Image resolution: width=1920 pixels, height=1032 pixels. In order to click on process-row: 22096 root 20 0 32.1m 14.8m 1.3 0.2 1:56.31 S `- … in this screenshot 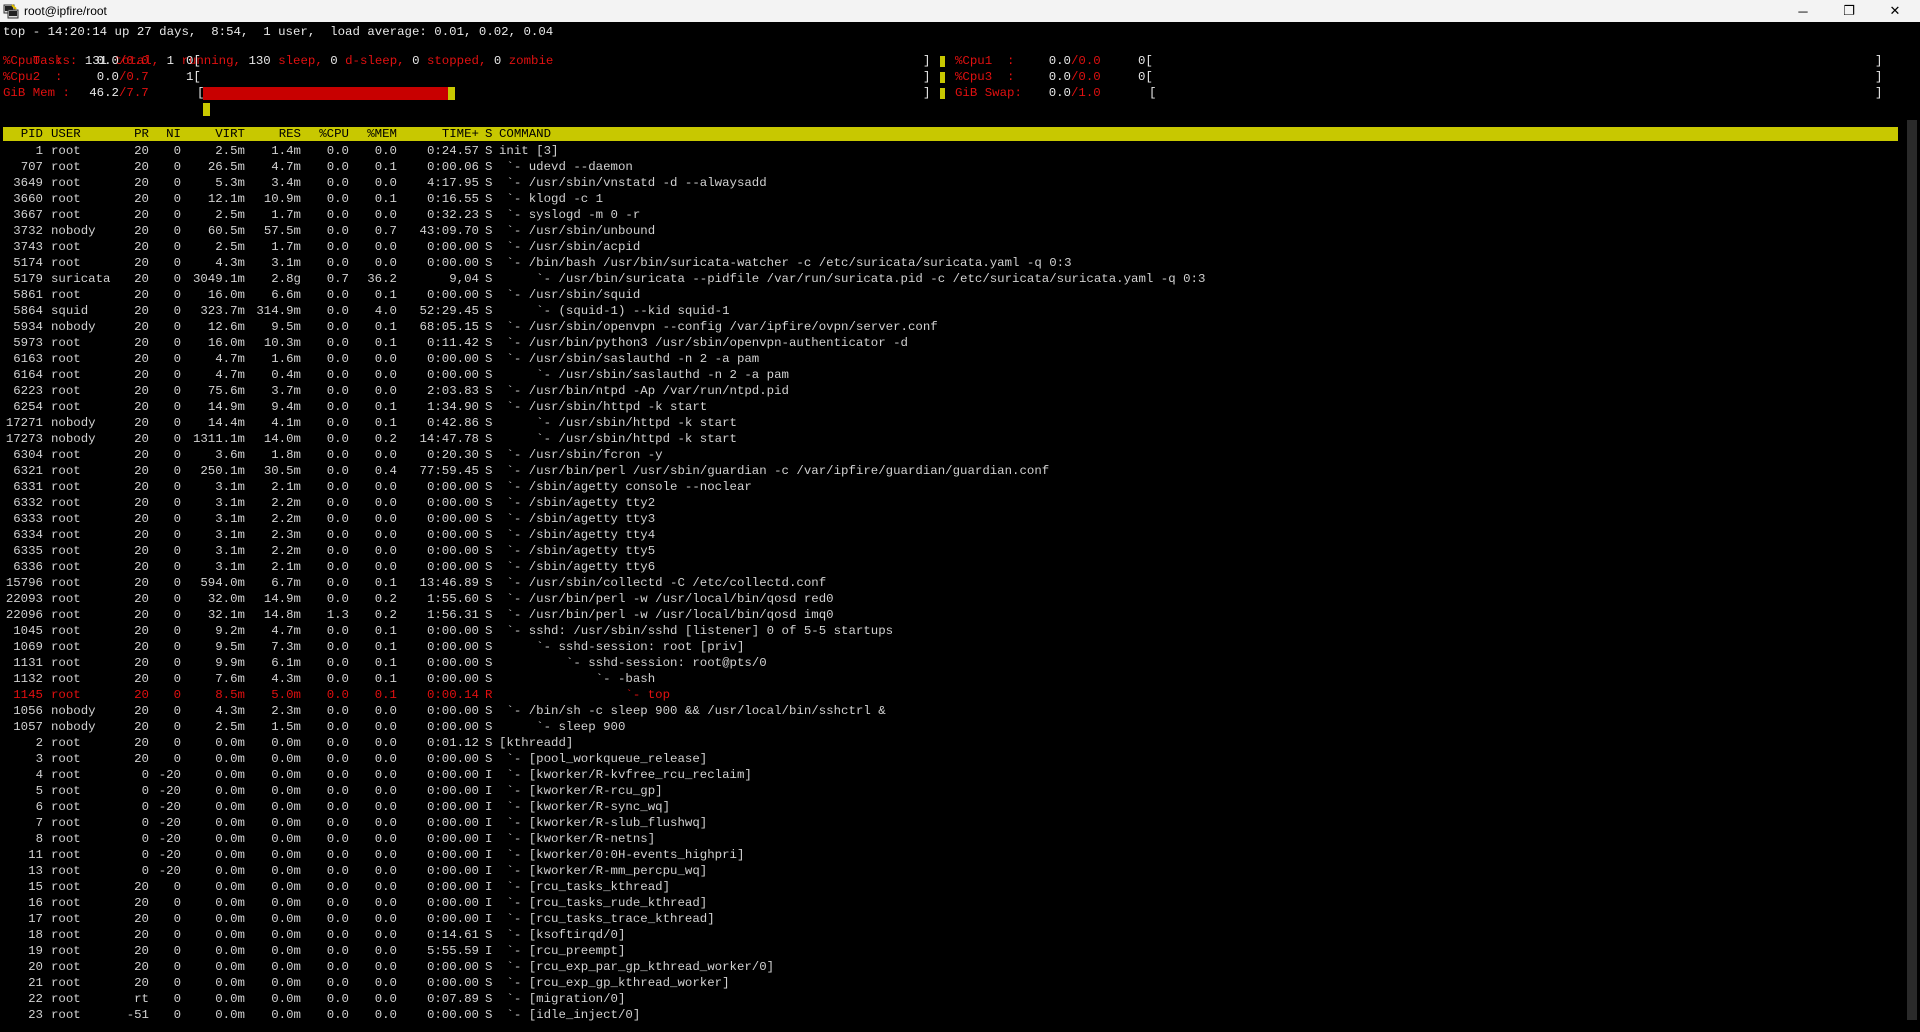, I will do `click(950, 615)`.